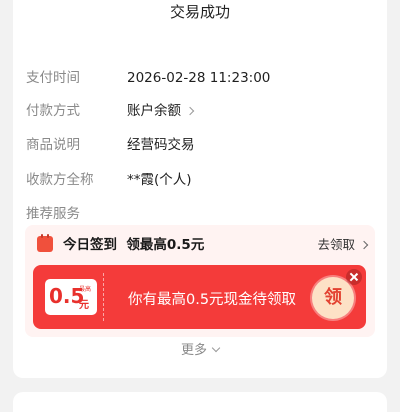 The width and height of the screenshot is (400, 412). I want to click on payment-method-value: 账户余额, so click(161, 111).